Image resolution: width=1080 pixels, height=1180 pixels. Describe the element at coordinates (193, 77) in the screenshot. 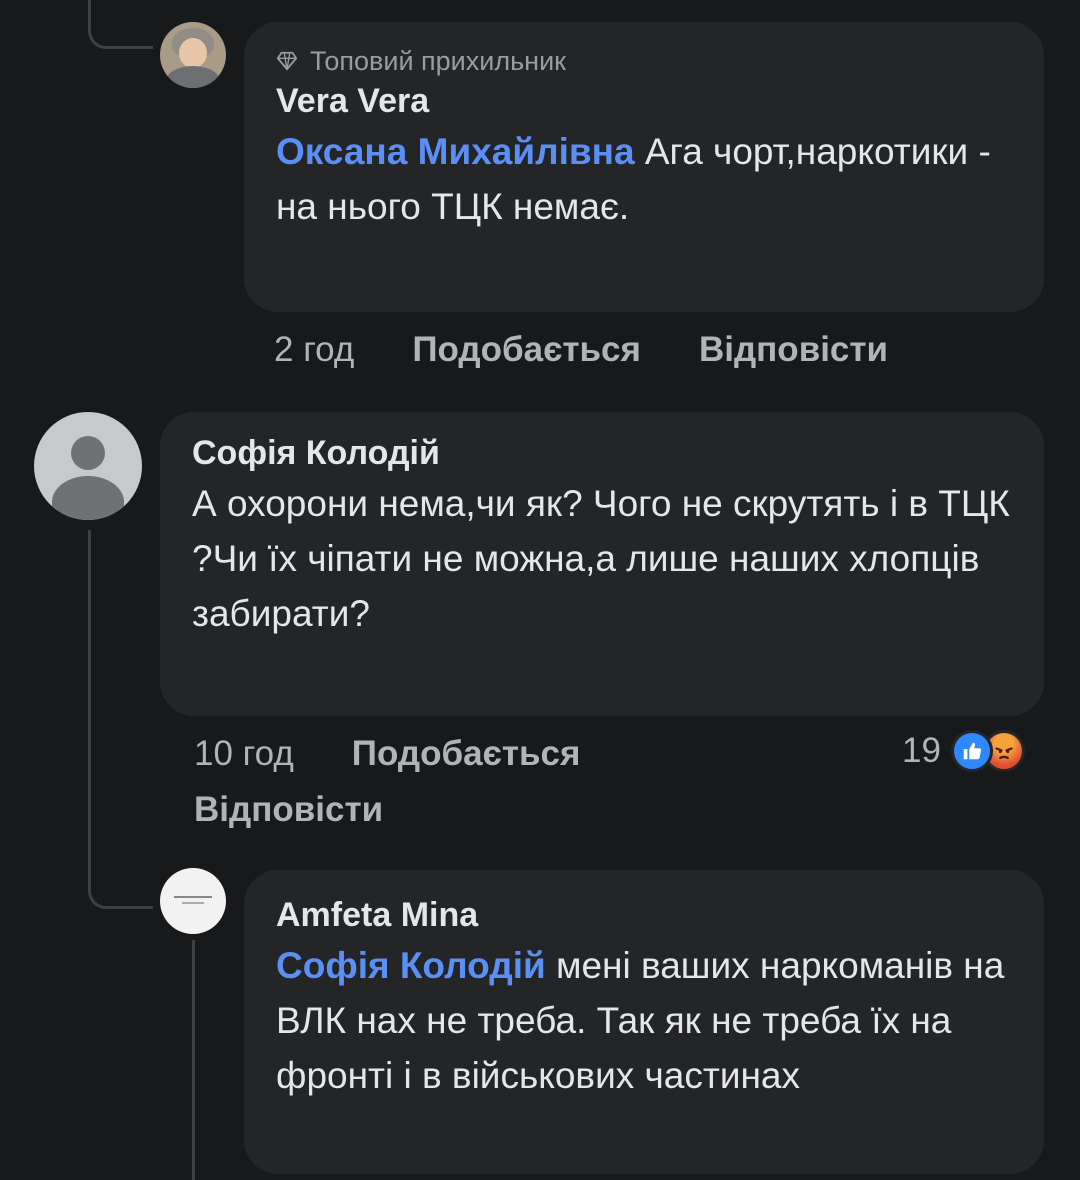

I see `avatar-body` at that location.